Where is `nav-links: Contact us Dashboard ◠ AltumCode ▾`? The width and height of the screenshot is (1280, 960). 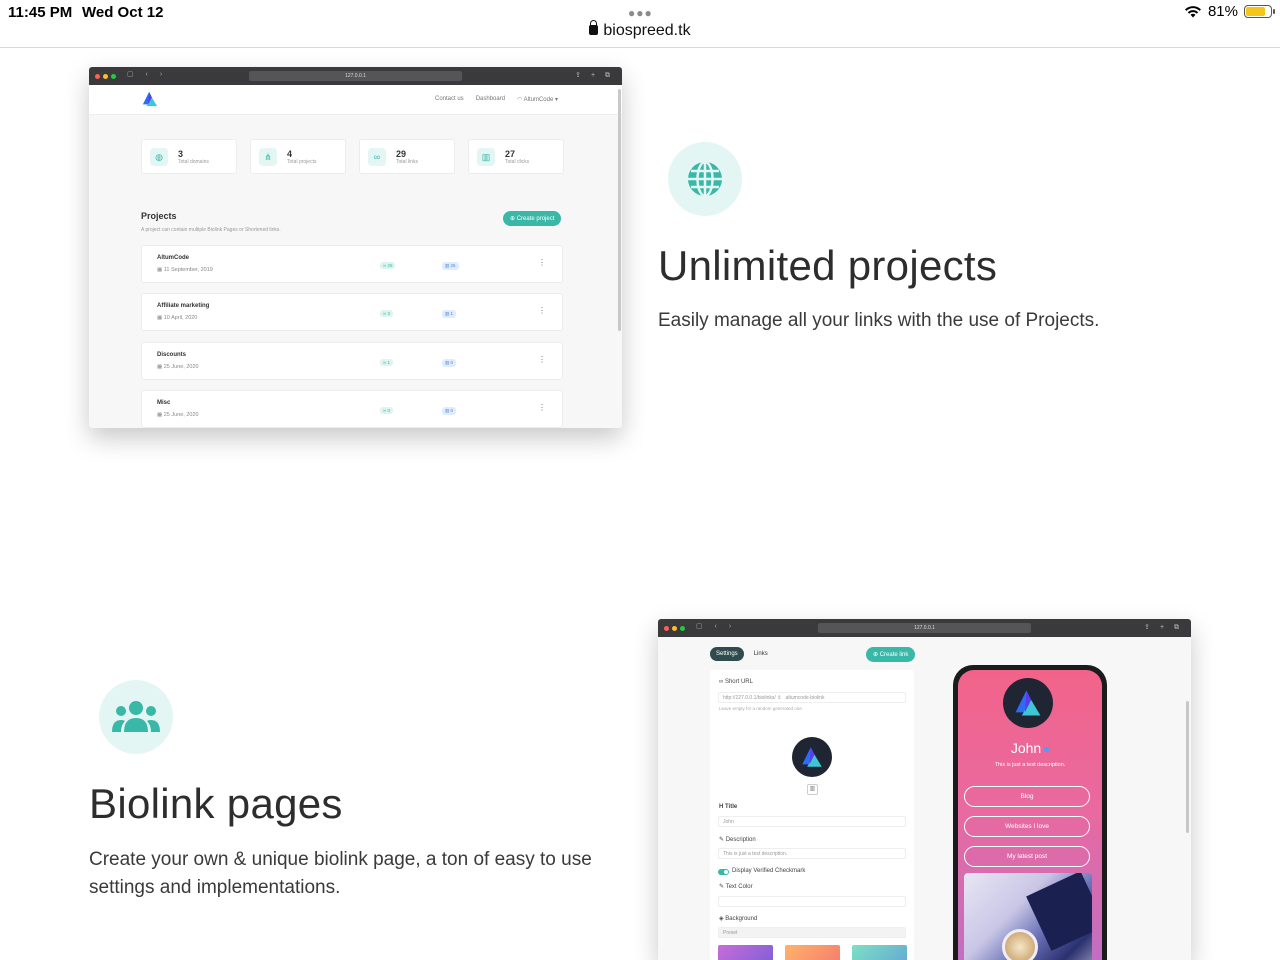 nav-links: Contact us Dashboard ◠ AltumCode ▾ is located at coordinates (496, 99).